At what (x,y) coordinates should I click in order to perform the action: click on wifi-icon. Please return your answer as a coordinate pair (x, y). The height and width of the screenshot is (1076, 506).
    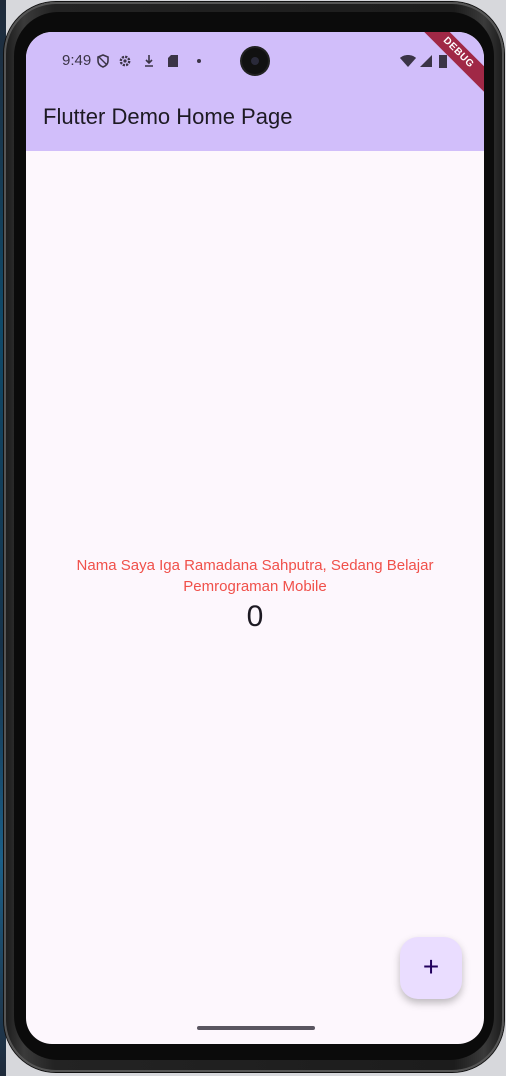
    Looking at the image, I should click on (408, 61).